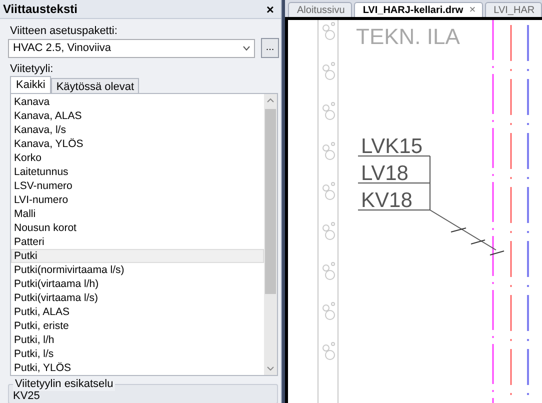 This screenshot has height=403, width=542. I want to click on reference-text: KV18, so click(386, 200).